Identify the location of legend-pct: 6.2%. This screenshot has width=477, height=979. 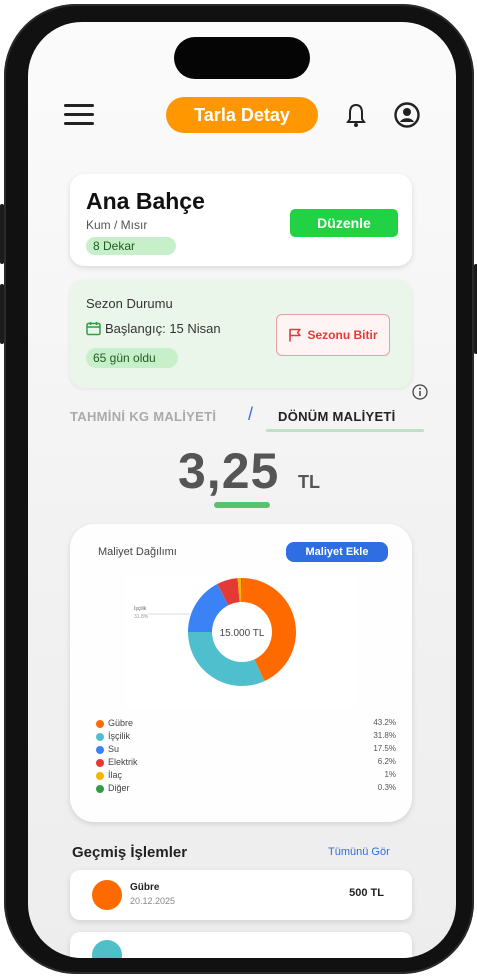
(386, 761).